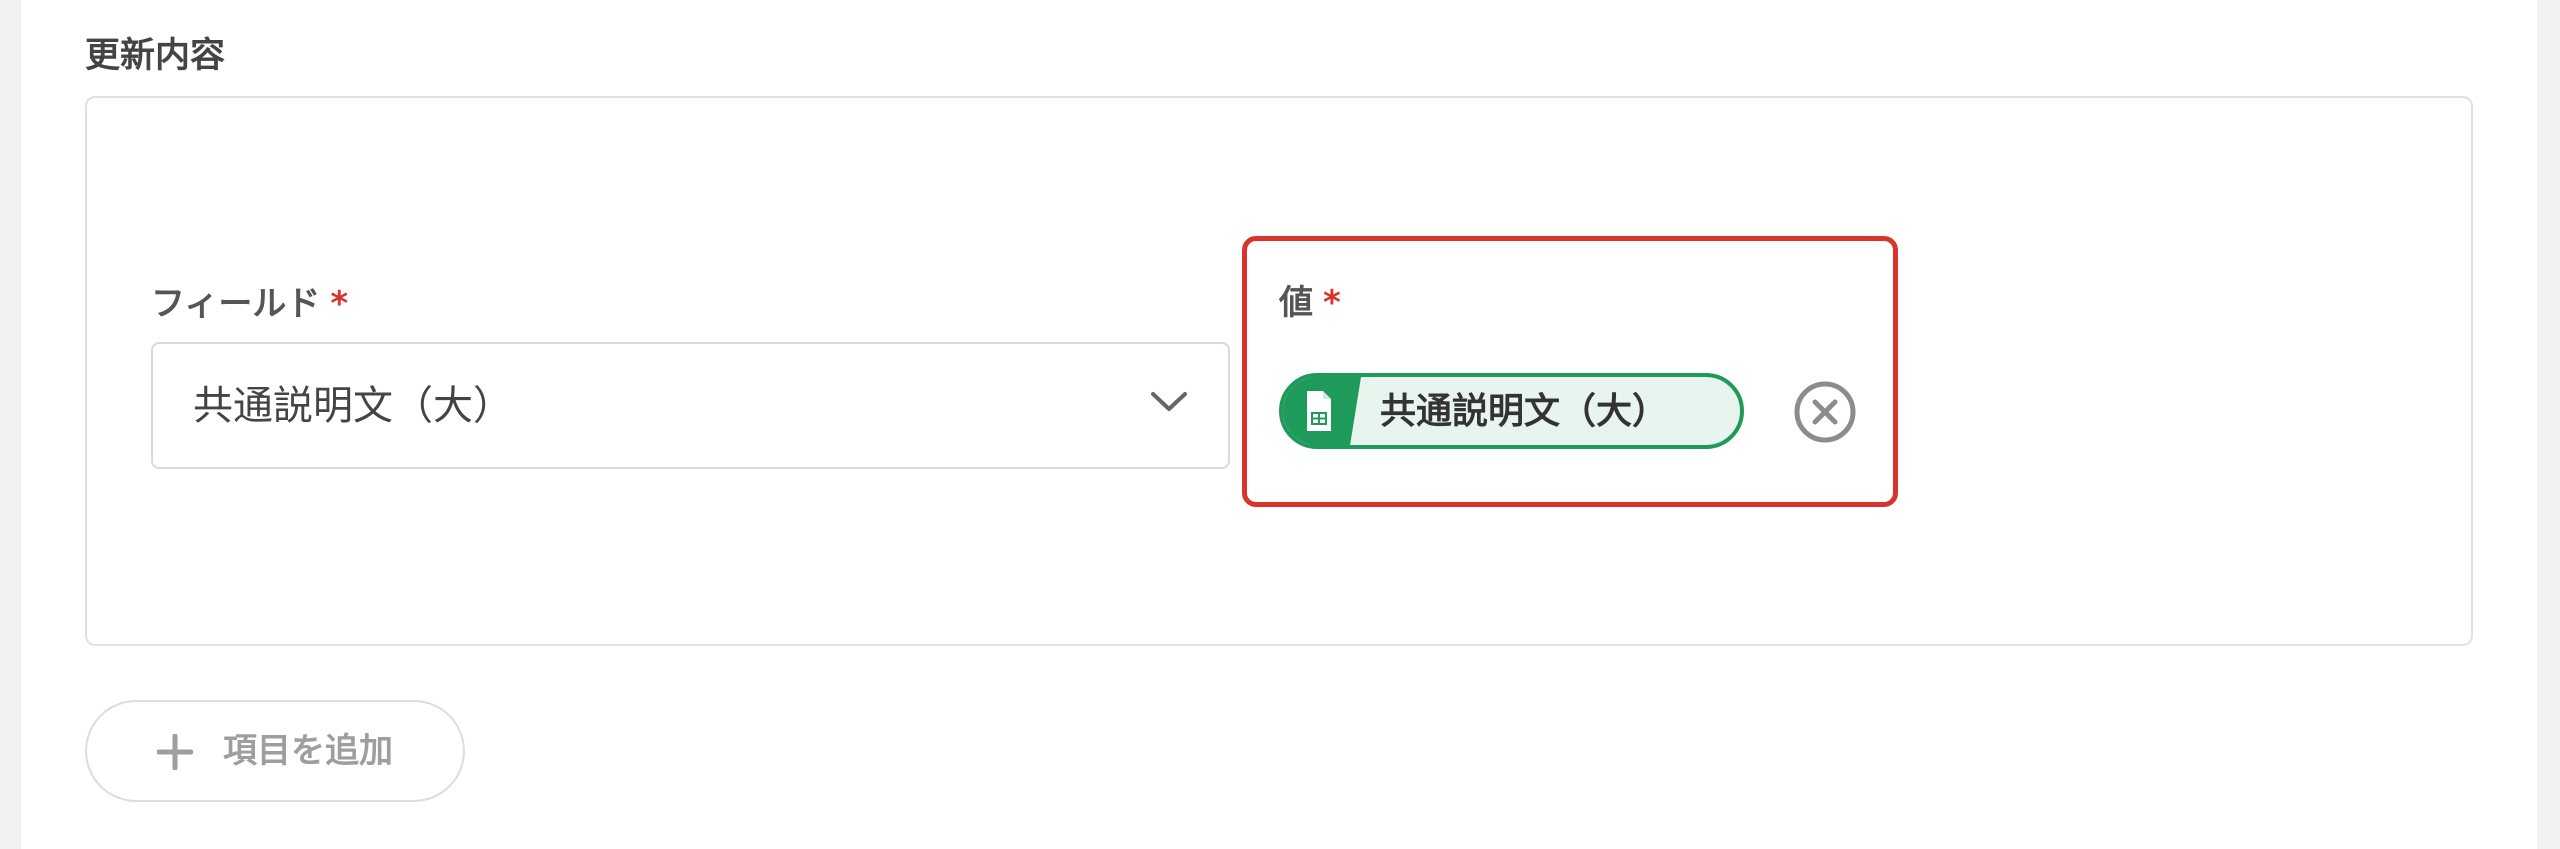  What do you see at coordinates (1570, 371) in the screenshot?
I see `value-highlight-frame` at bounding box center [1570, 371].